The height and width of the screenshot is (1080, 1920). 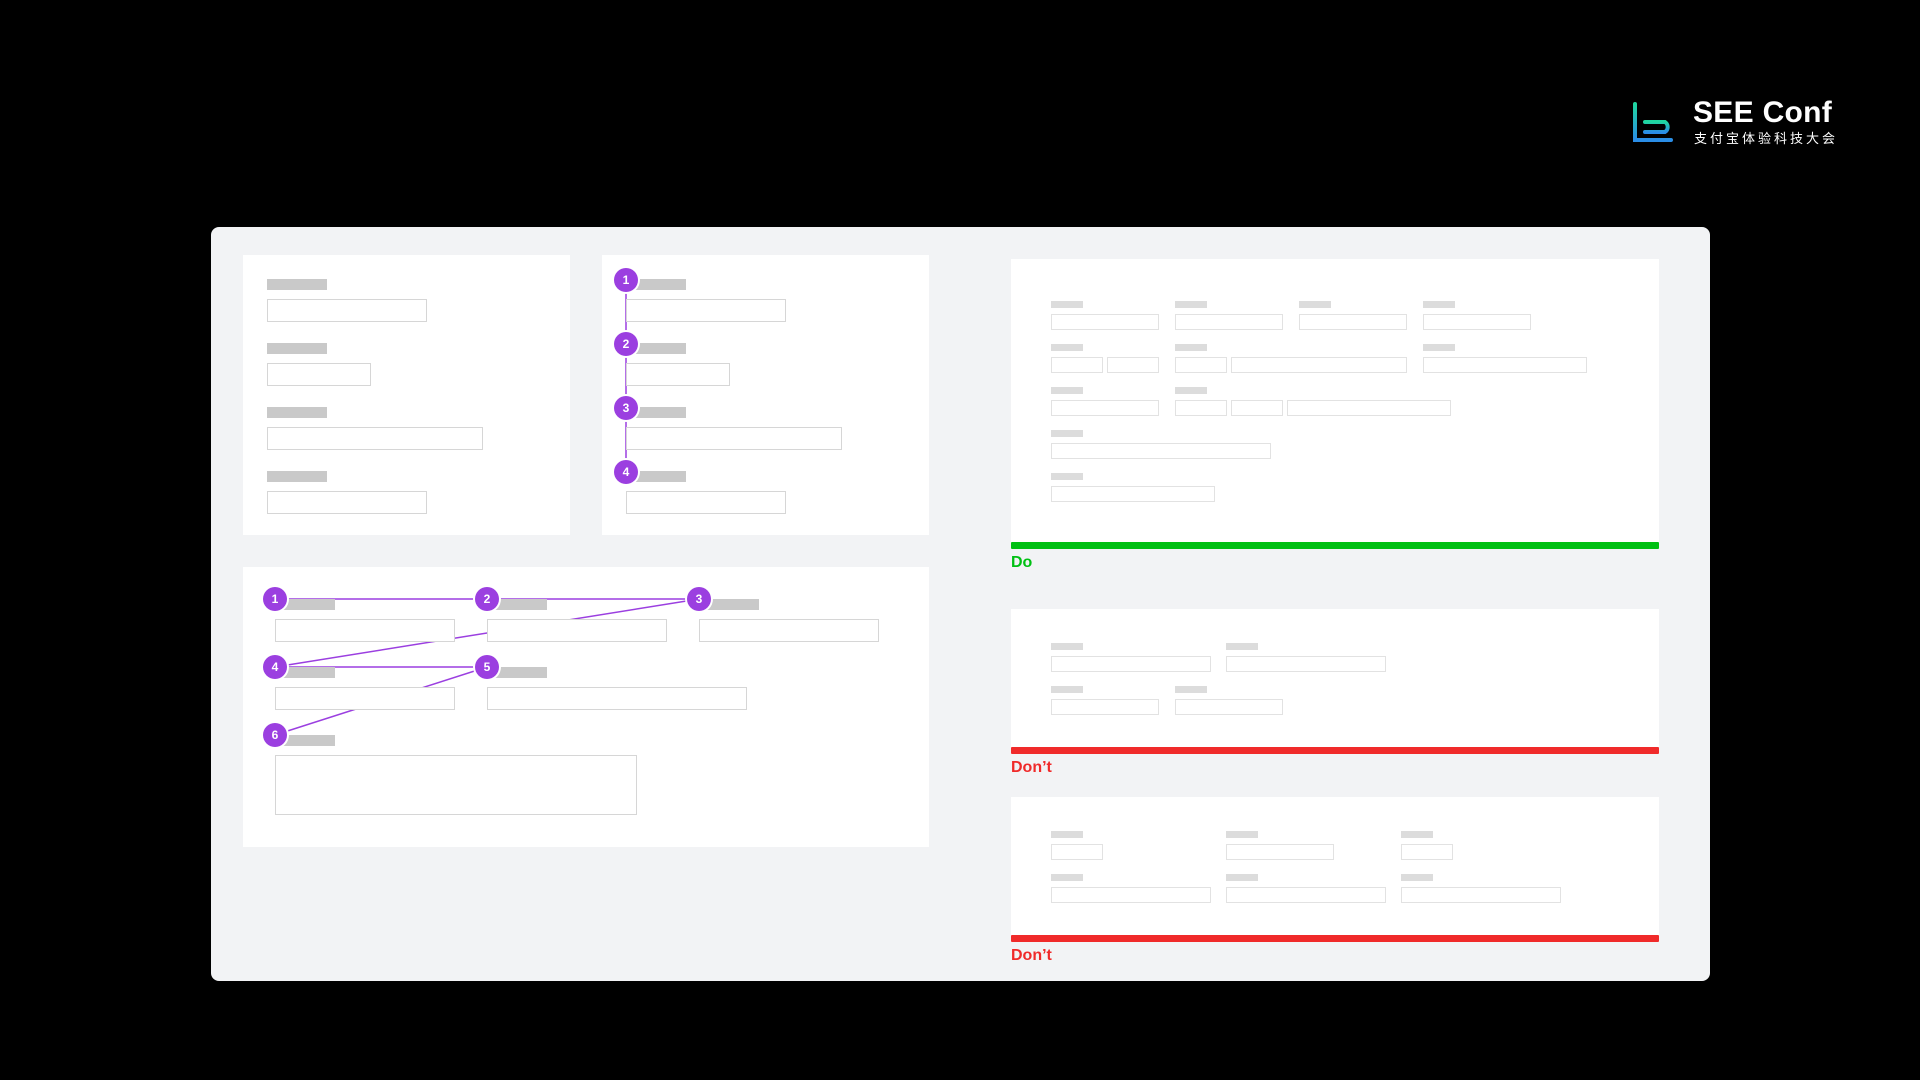 What do you see at coordinates (487, 667) in the screenshot?
I see `step-badge-5: 5` at bounding box center [487, 667].